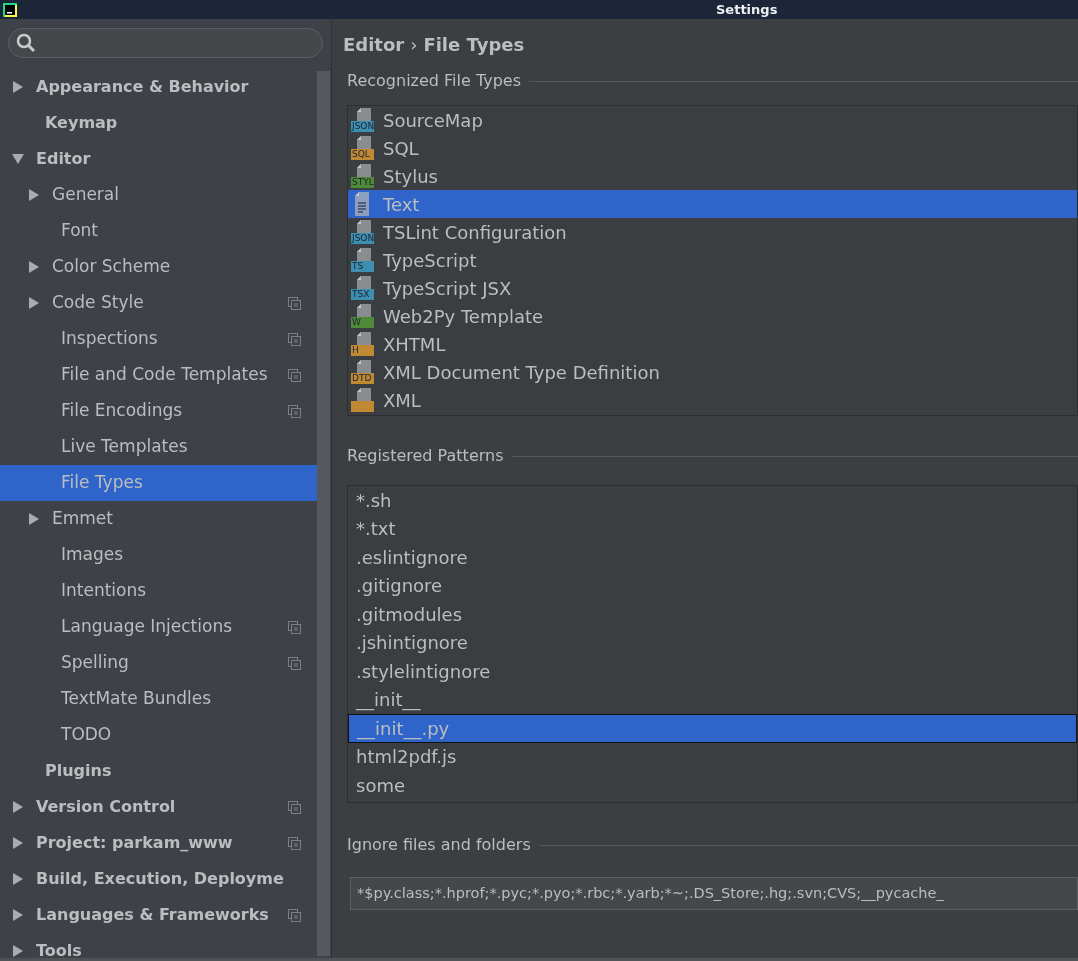 This screenshot has width=1078, height=961. What do you see at coordinates (10, 9) in the screenshot?
I see `app-logo-icon` at bounding box center [10, 9].